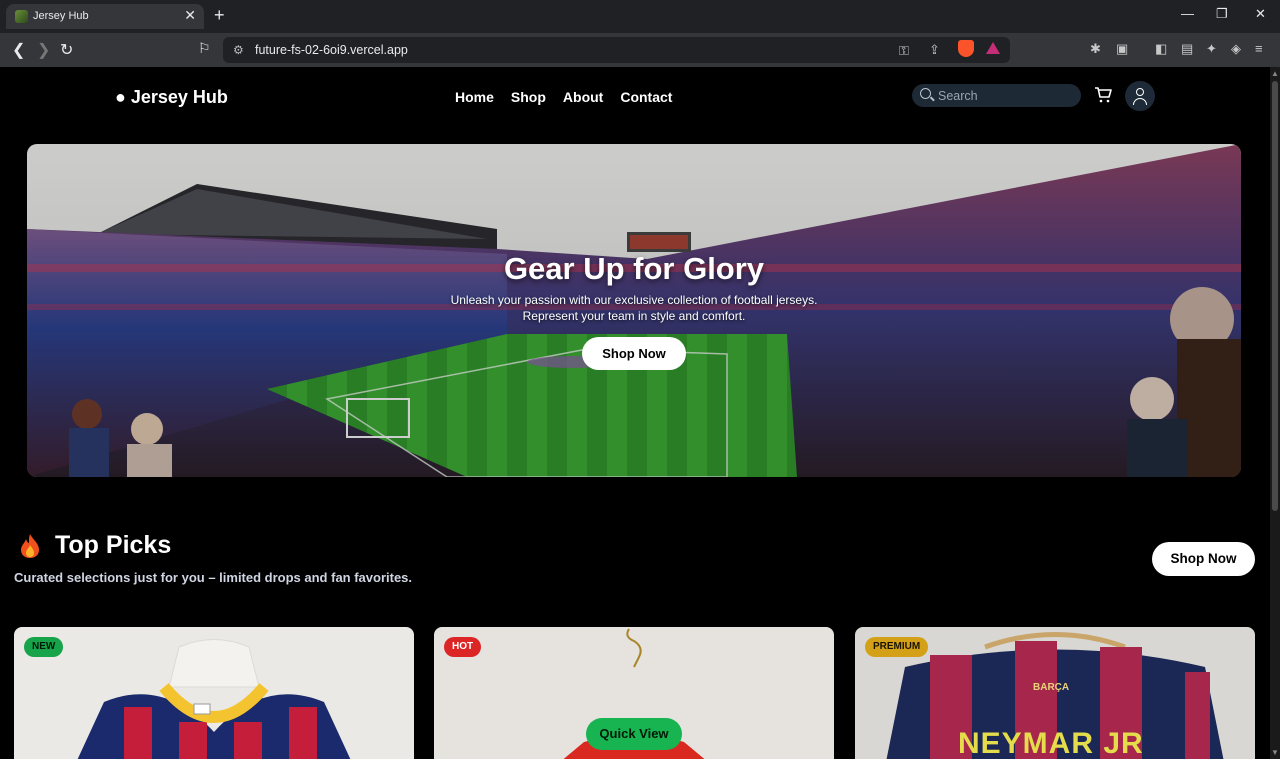 Image resolution: width=1280 pixels, height=759 pixels. I want to click on bookmark-icon: ⚐, so click(204, 48).